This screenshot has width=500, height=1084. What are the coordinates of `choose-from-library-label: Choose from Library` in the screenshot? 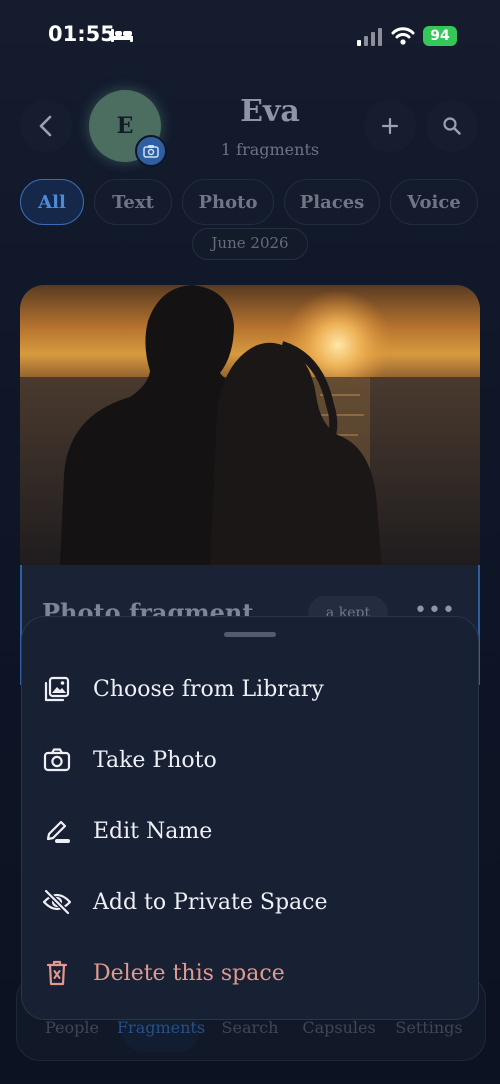 It's located at (208, 689).